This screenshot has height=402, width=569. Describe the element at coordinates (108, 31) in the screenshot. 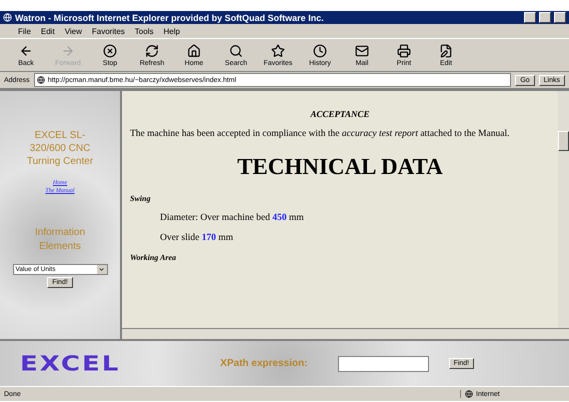

I see `menu-item: Favorites` at that location.